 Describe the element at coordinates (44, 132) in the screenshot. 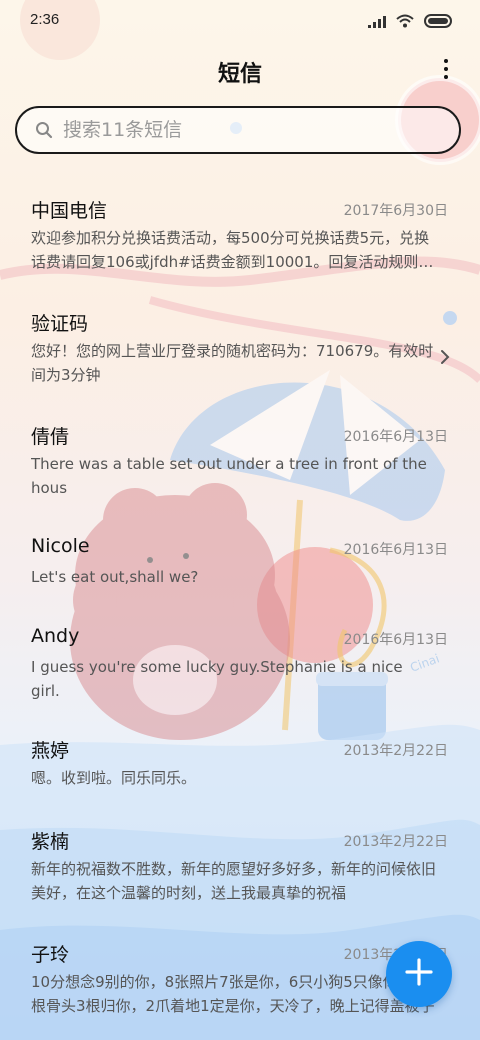

I see `search-icon` at that location.